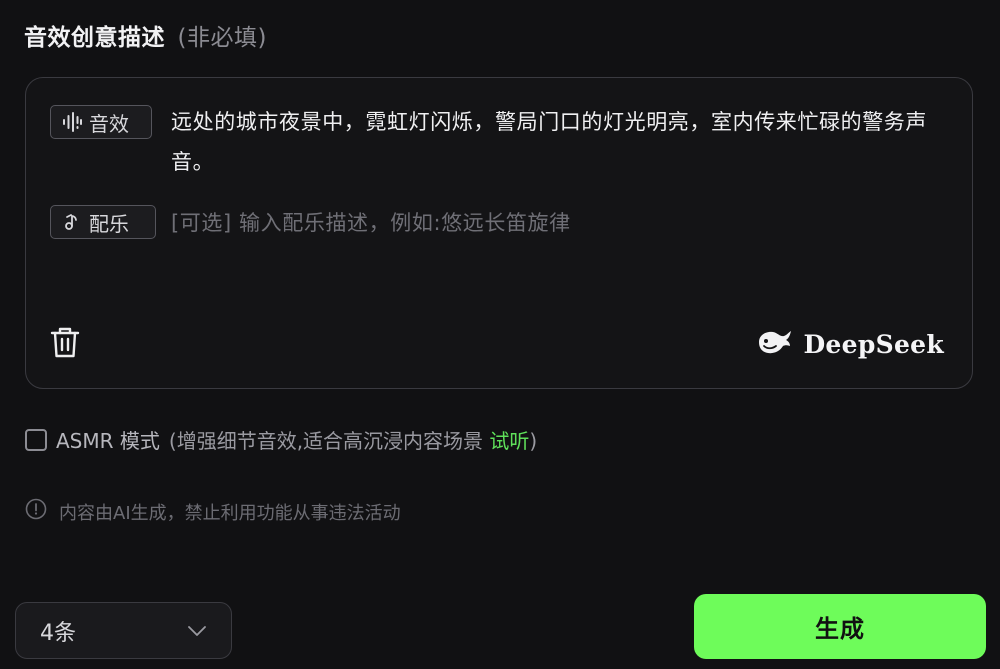 The height and width of the screenshot is (669, 1000). Describe the element at coordinates (72, 222) in the screenshot. I see `music-note-icon` at that location.